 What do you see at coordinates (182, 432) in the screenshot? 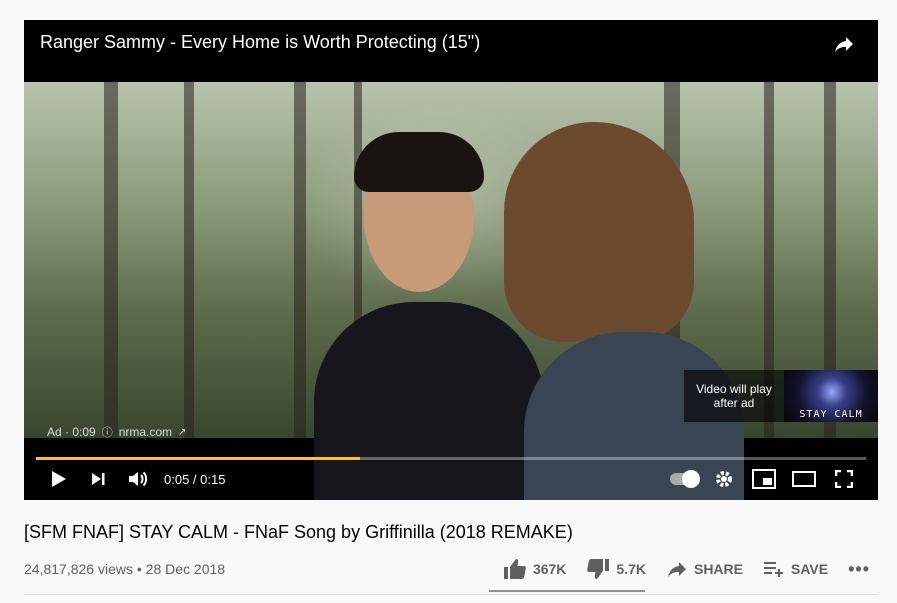
I see `external-link-icon: ↗` at bounding box center [182, 432].